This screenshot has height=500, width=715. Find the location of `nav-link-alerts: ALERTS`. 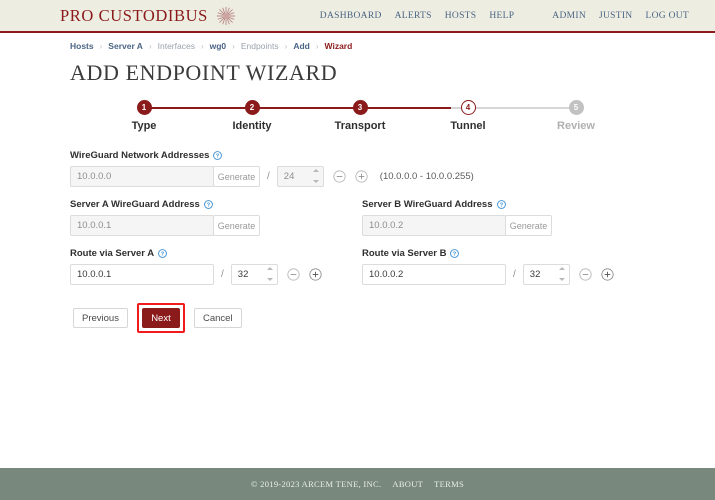

nav-link-alerts: ALERTS is located at coordinates (413, 16).